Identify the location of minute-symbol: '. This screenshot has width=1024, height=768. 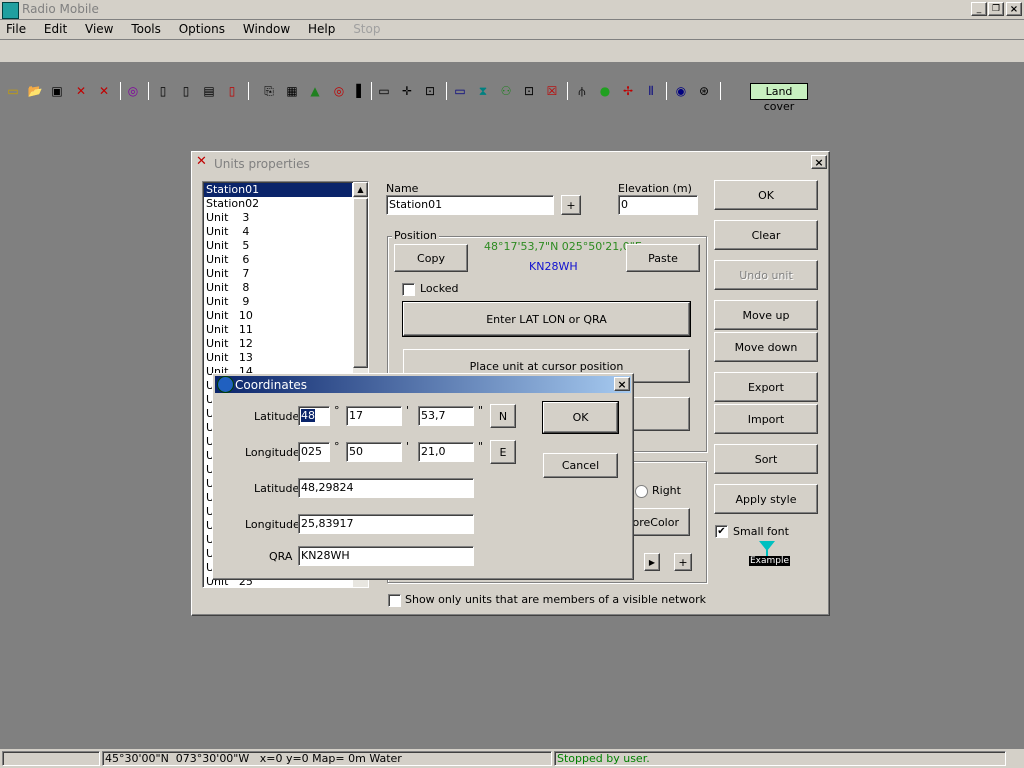
(408, 410).